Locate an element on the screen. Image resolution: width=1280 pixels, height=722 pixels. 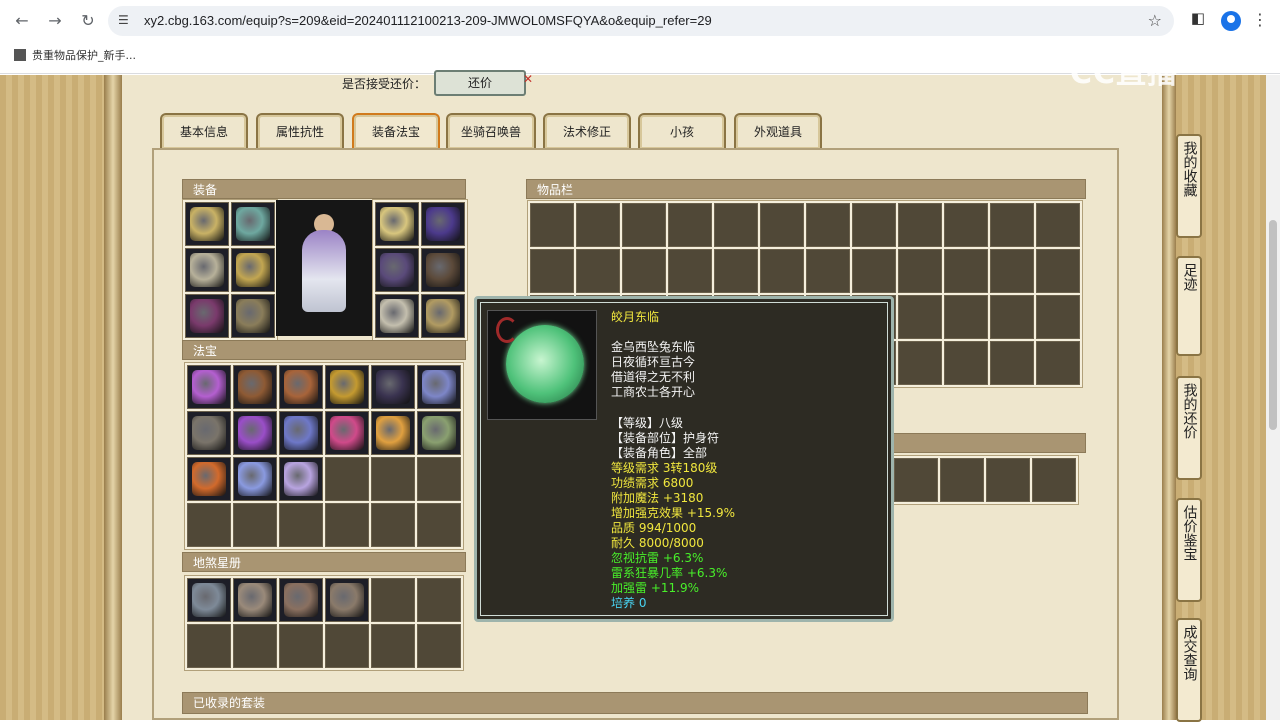
tab-appearance: 外观道具 is located at coordinates (778, 131).